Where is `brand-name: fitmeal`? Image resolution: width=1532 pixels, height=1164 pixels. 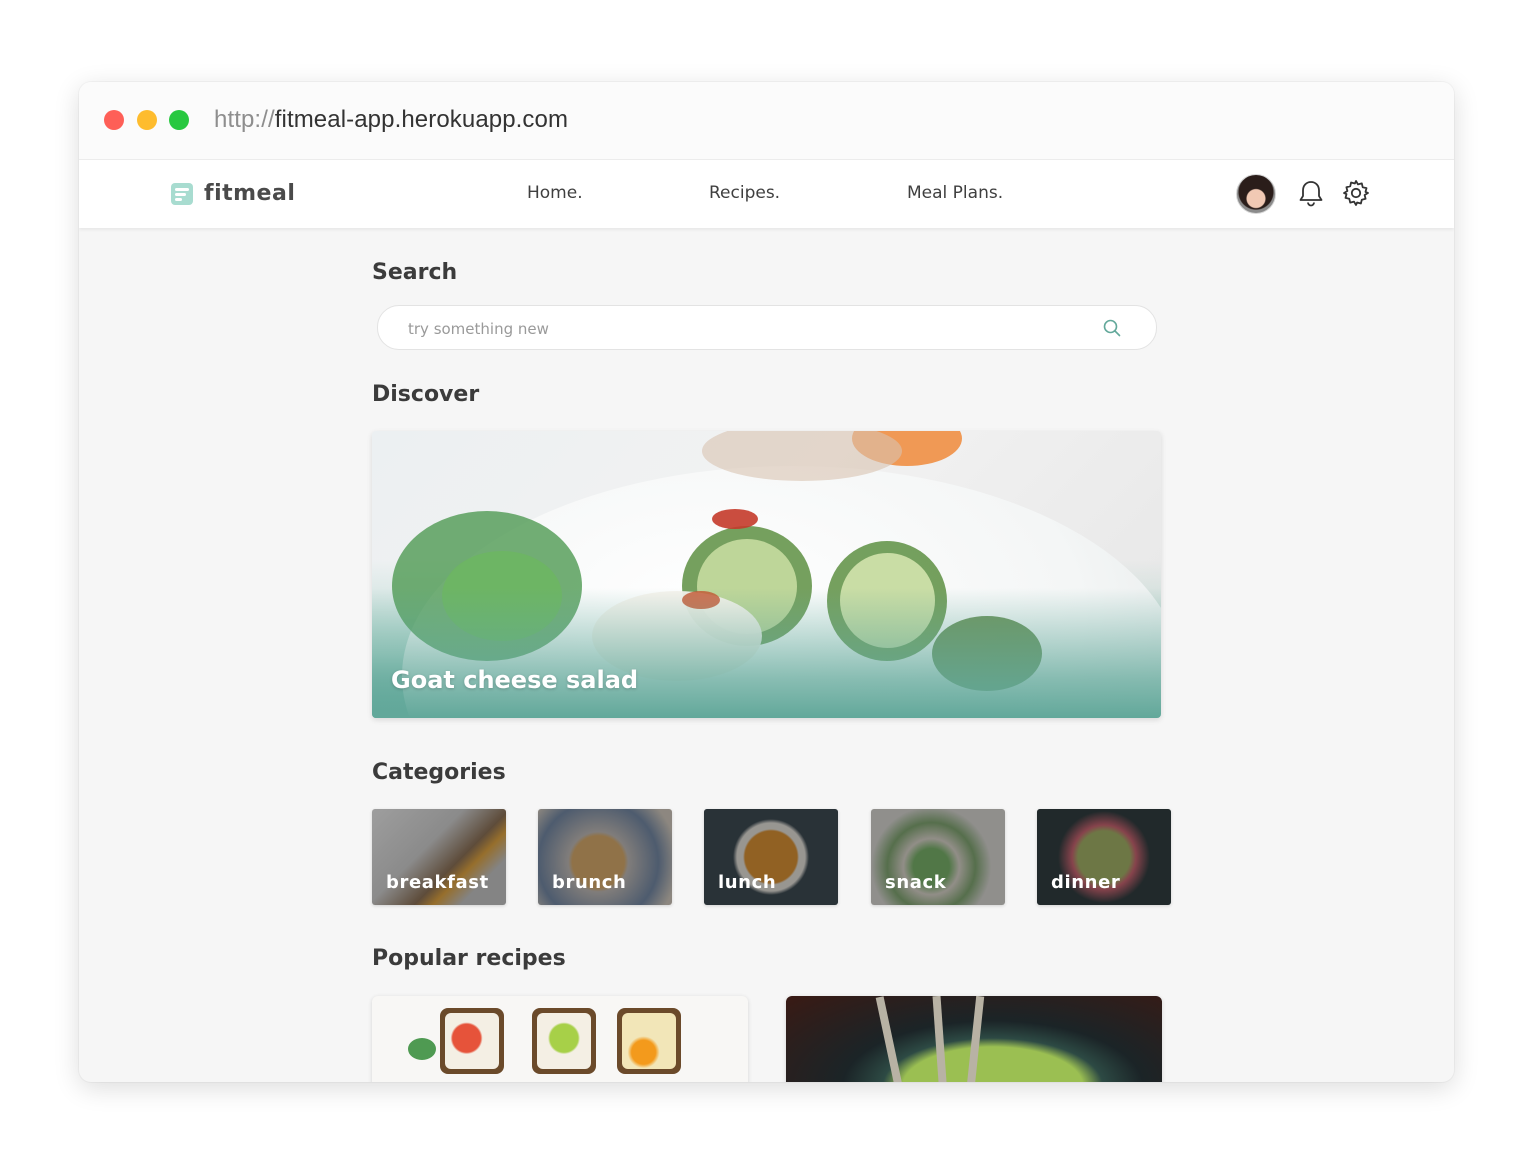 brand-name: fitmeal is located at coordinates (250, 193).